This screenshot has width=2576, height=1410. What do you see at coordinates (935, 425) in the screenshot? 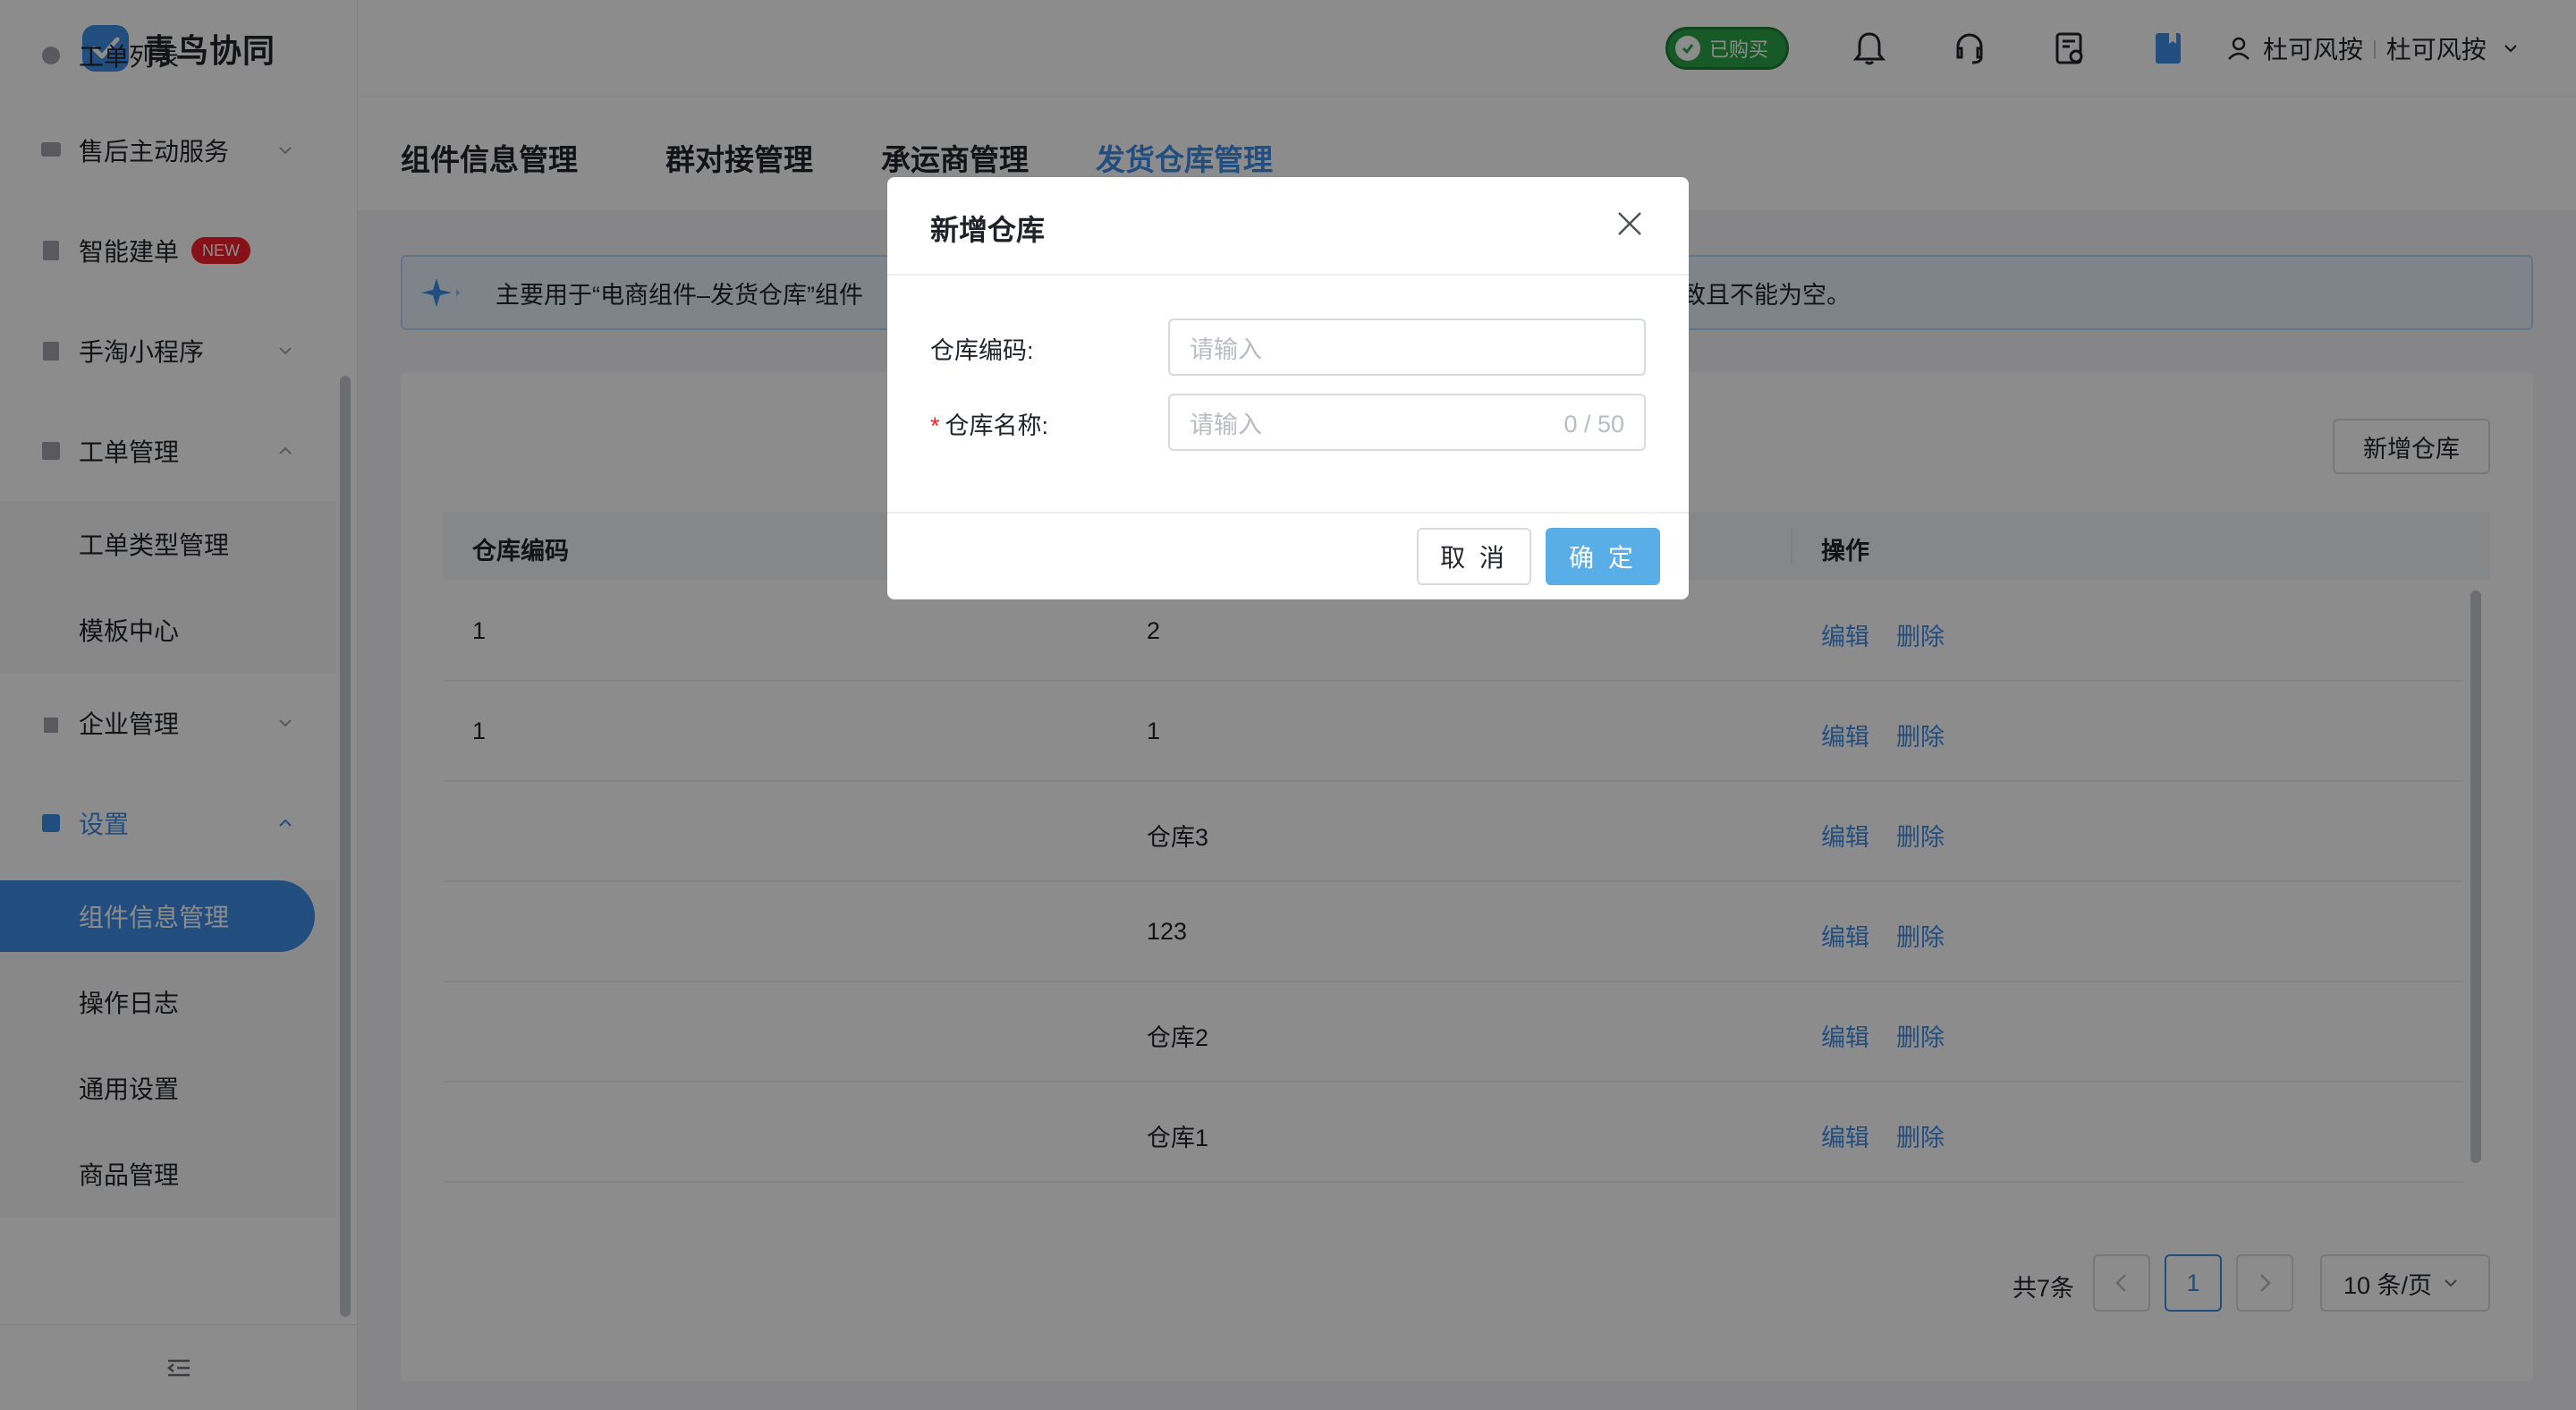
I see `required-mark: *` at bounding box center [935, 425].